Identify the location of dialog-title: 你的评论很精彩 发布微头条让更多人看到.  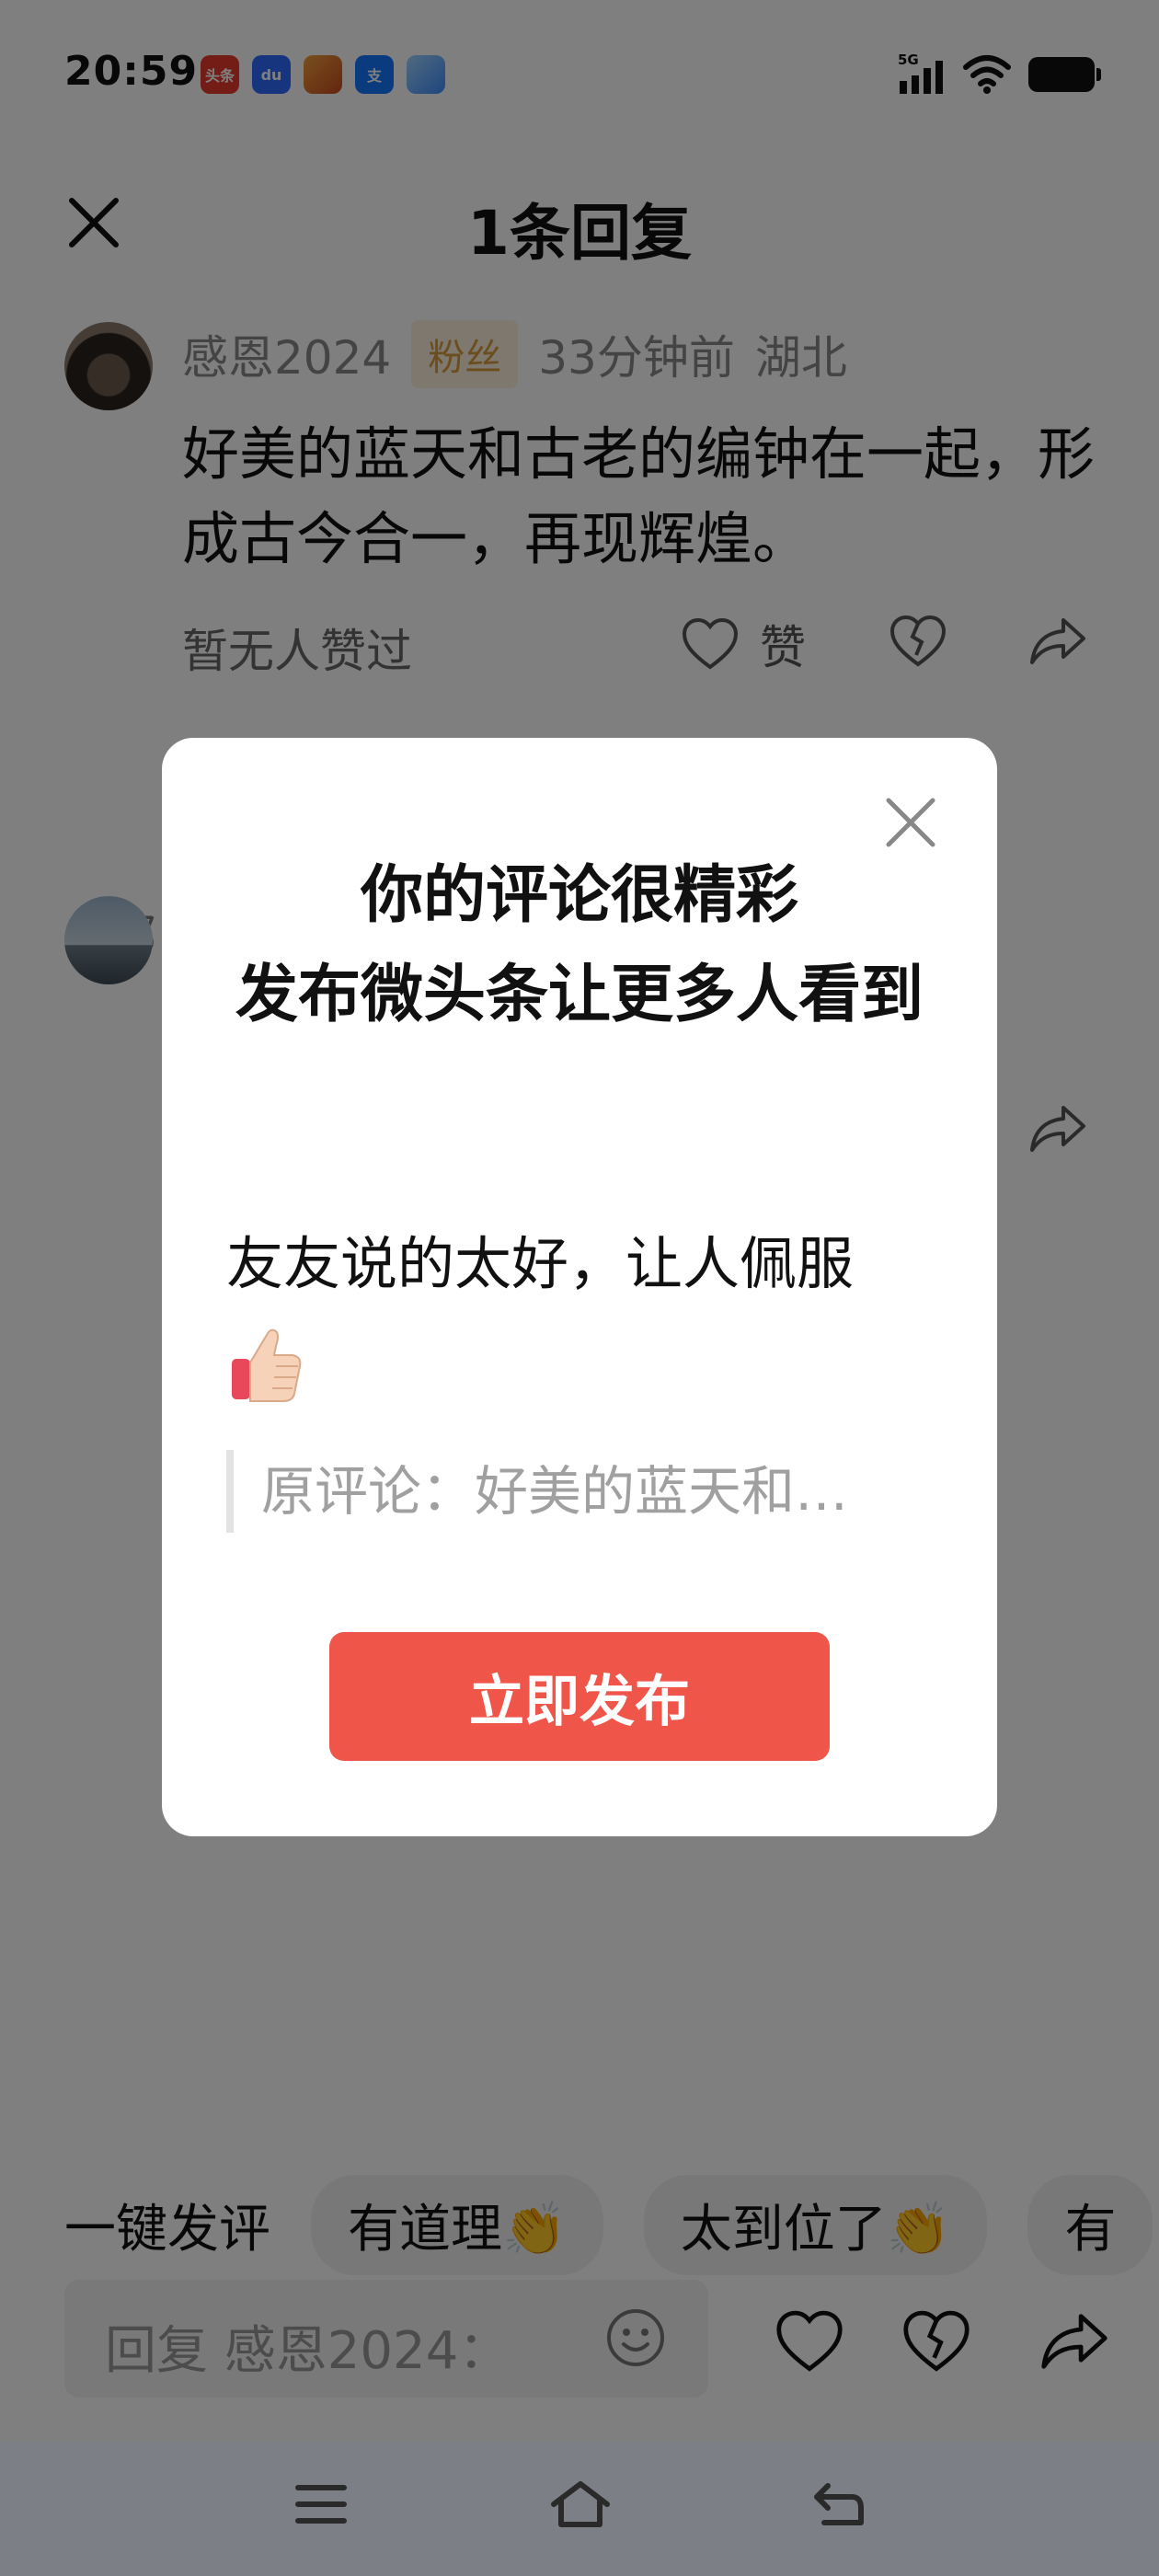
(579, 945).